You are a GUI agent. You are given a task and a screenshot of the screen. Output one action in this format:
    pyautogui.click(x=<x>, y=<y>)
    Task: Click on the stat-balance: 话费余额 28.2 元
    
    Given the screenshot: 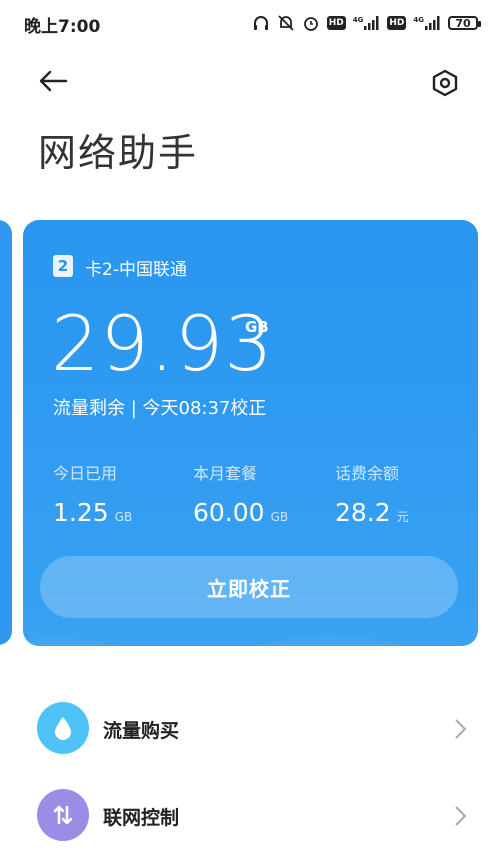 What is the action you would take?
    pyautogui.click(x=372, y=493)
    